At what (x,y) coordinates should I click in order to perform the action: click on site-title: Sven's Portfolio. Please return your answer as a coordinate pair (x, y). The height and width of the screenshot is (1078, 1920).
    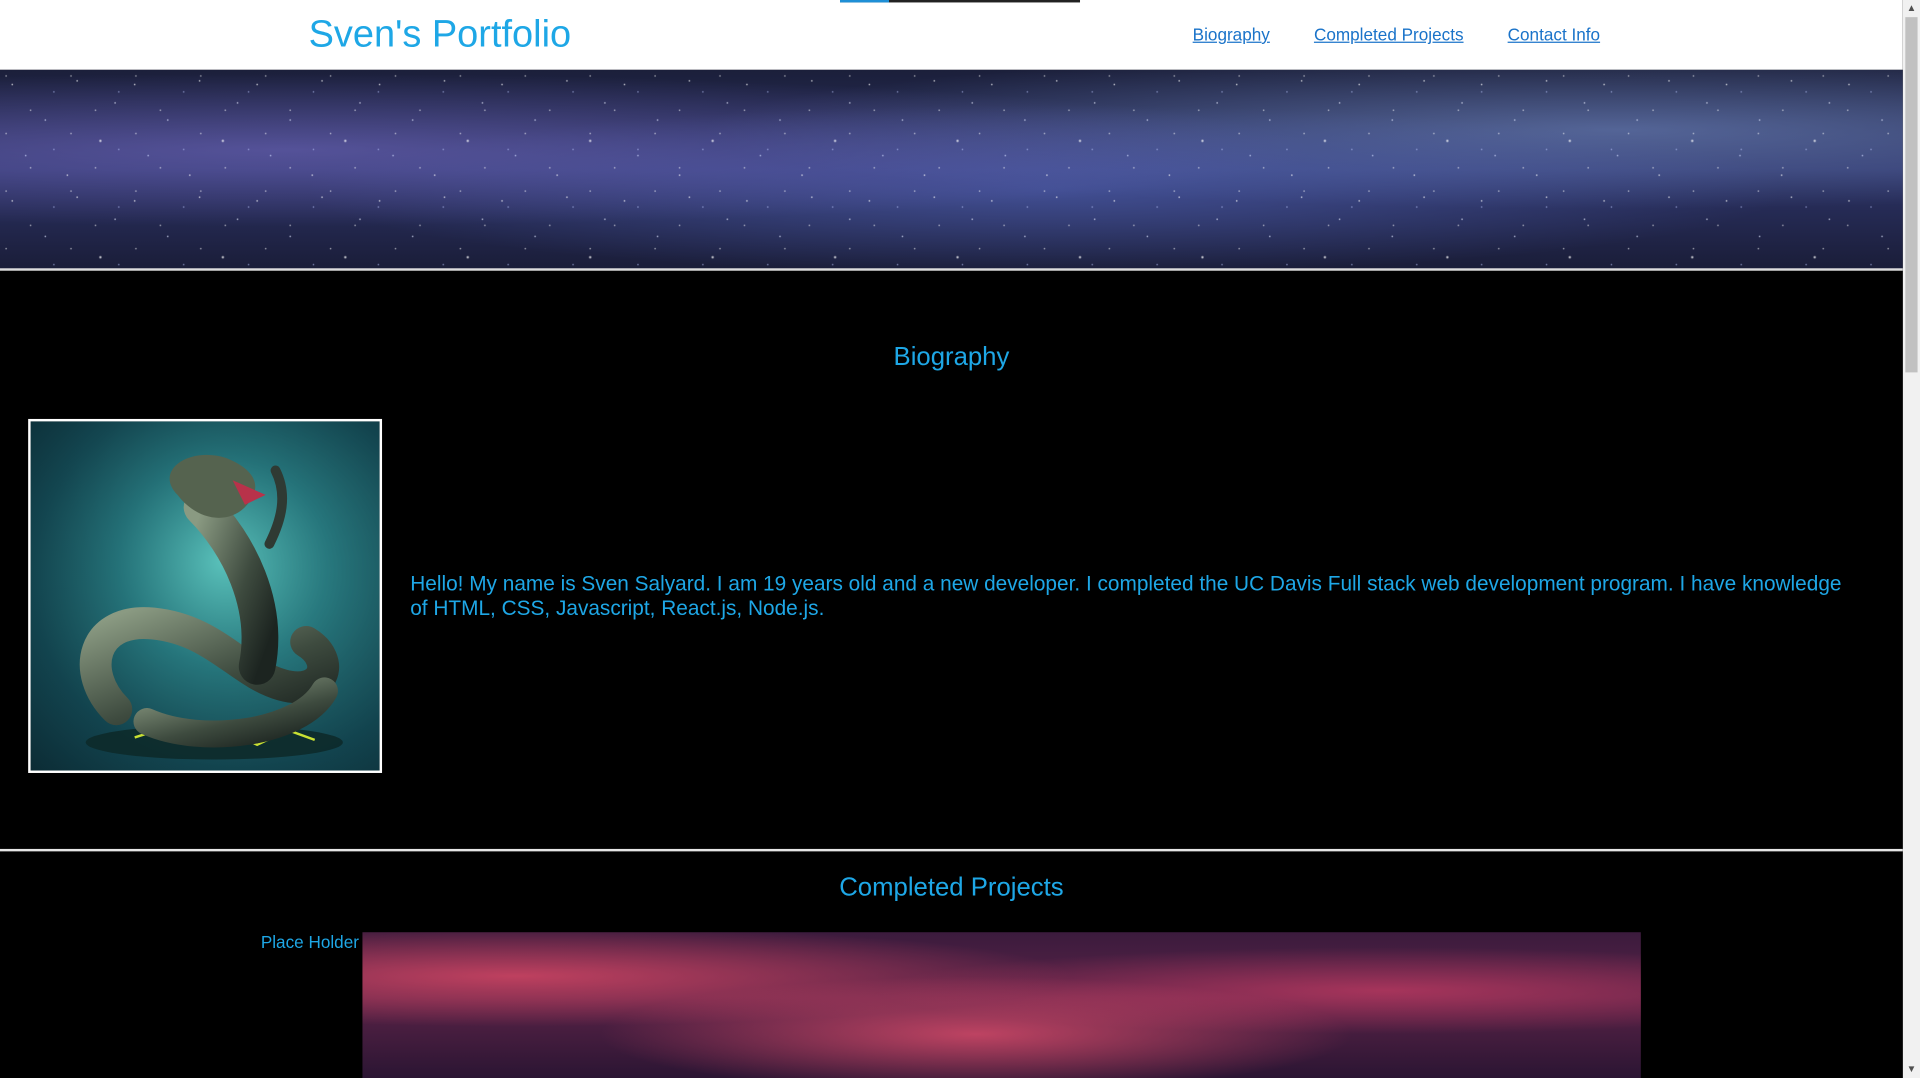
    Looking at the image, I should click on (440, 34).